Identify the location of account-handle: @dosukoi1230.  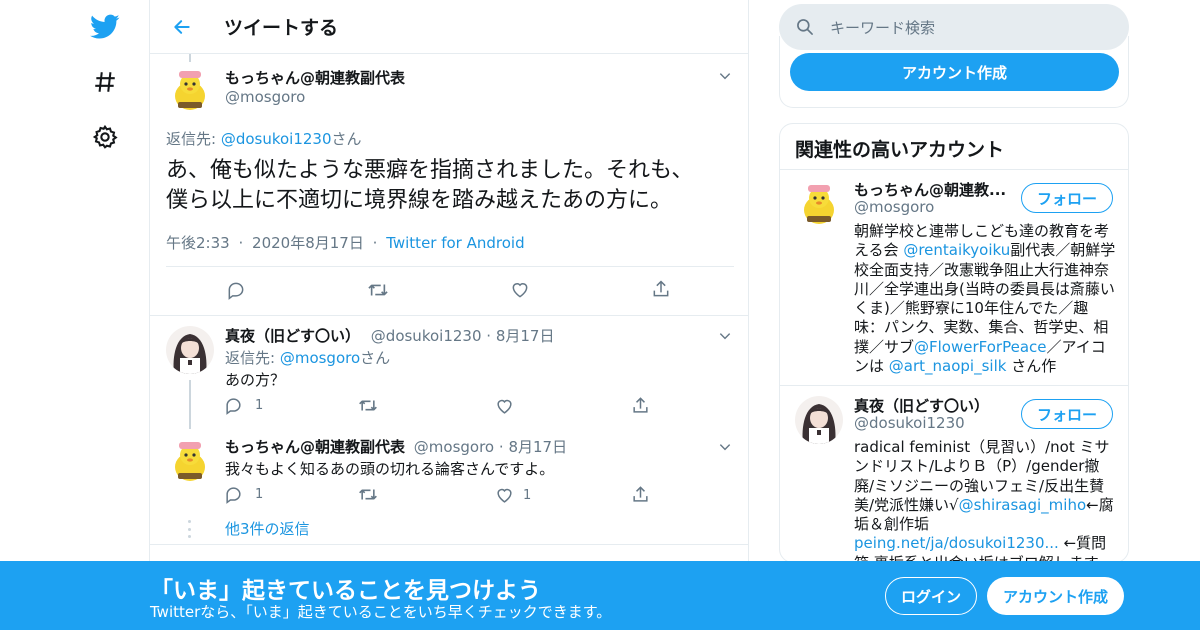
(909, 423).